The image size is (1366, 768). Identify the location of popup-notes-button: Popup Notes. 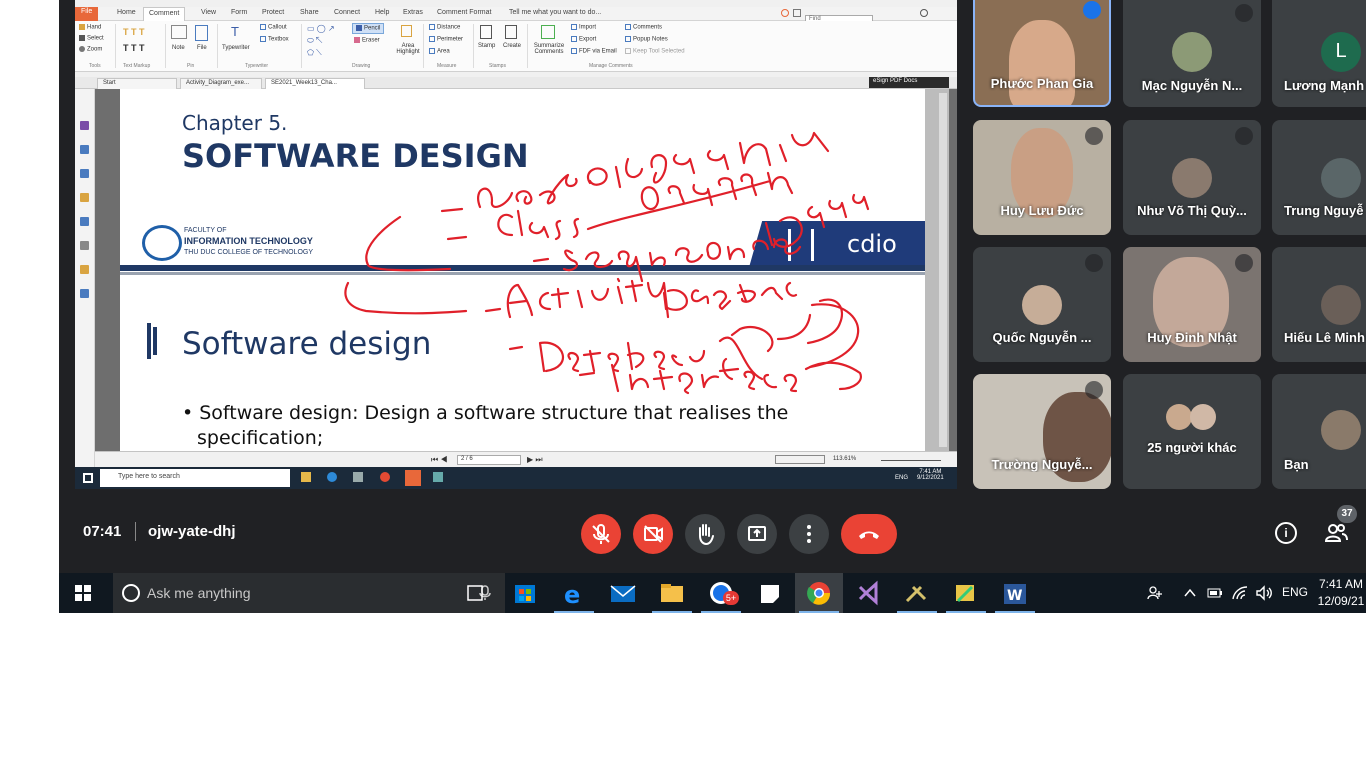
(646, 39).